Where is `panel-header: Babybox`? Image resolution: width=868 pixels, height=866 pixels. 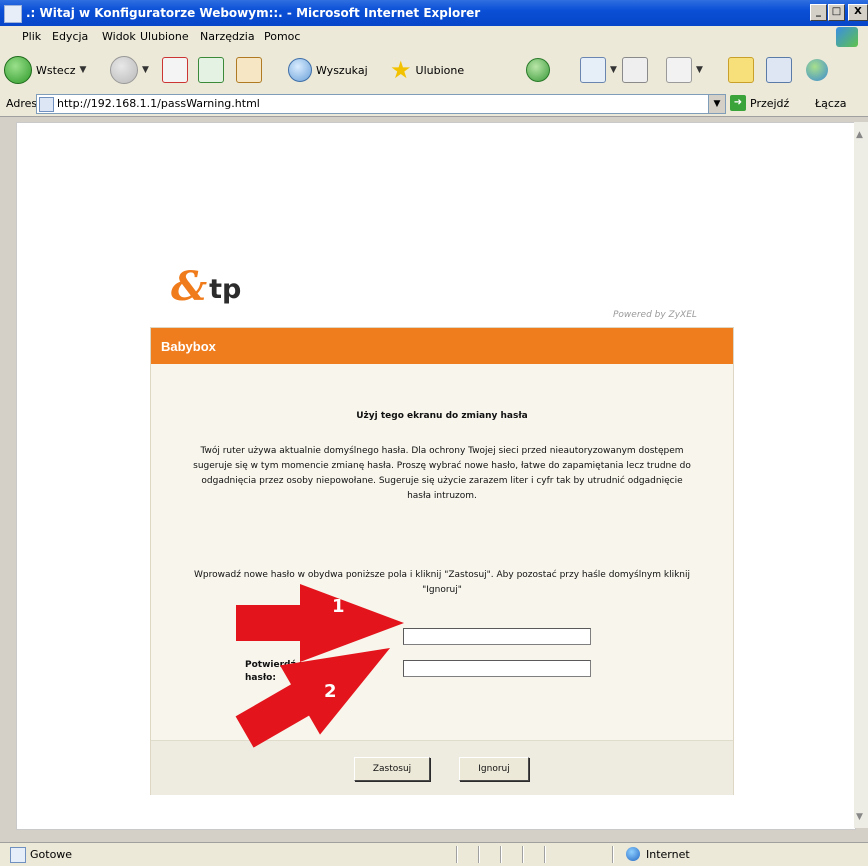 panel-header: Babybox is located at coordinates (442, 346).